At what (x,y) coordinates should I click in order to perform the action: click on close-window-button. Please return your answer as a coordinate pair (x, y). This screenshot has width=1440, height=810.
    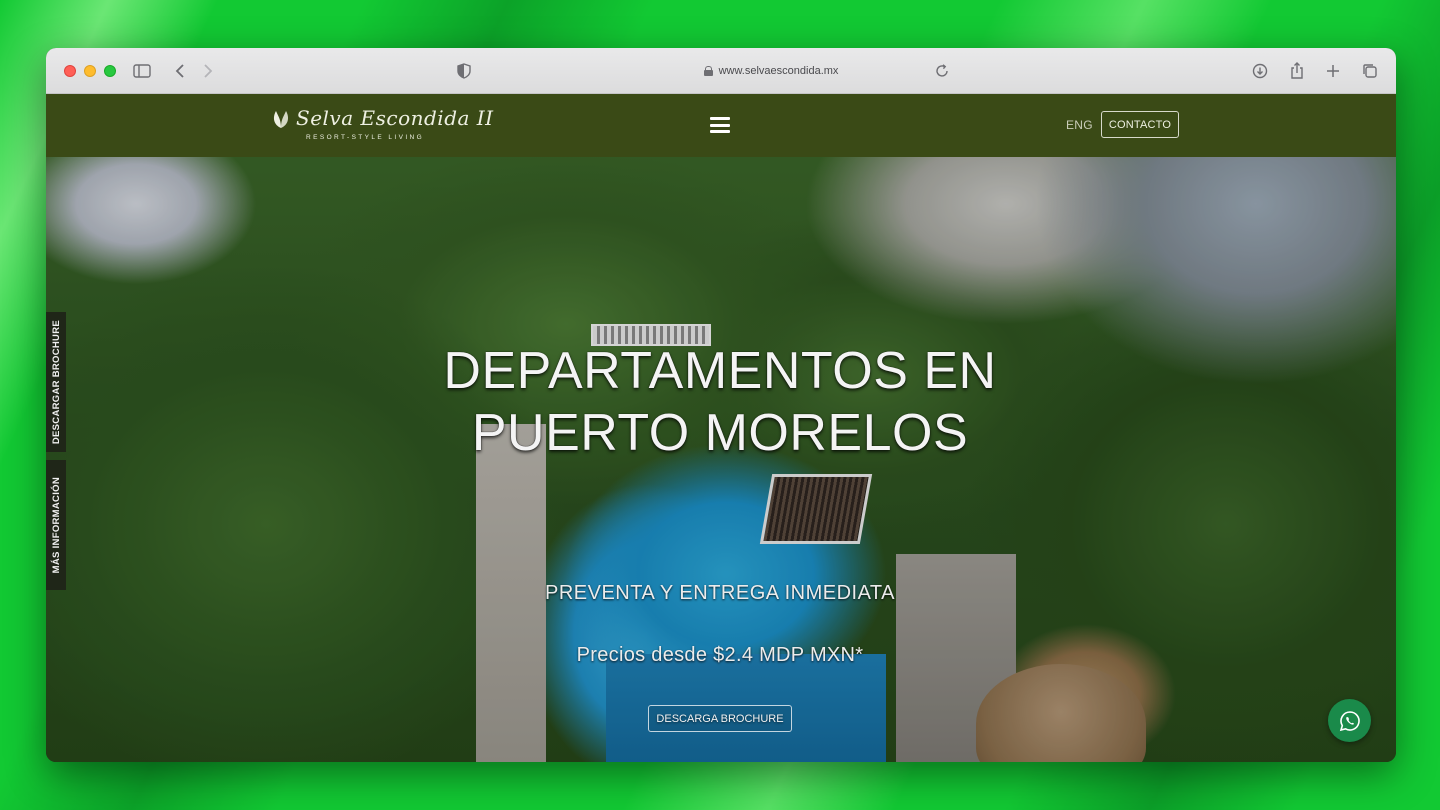
    Looking at the image, I should click on (70, 71).